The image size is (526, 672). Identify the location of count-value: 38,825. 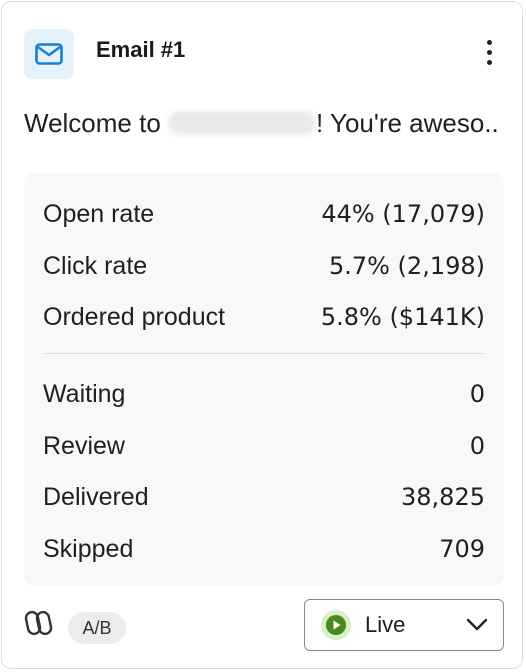
(443, 497).